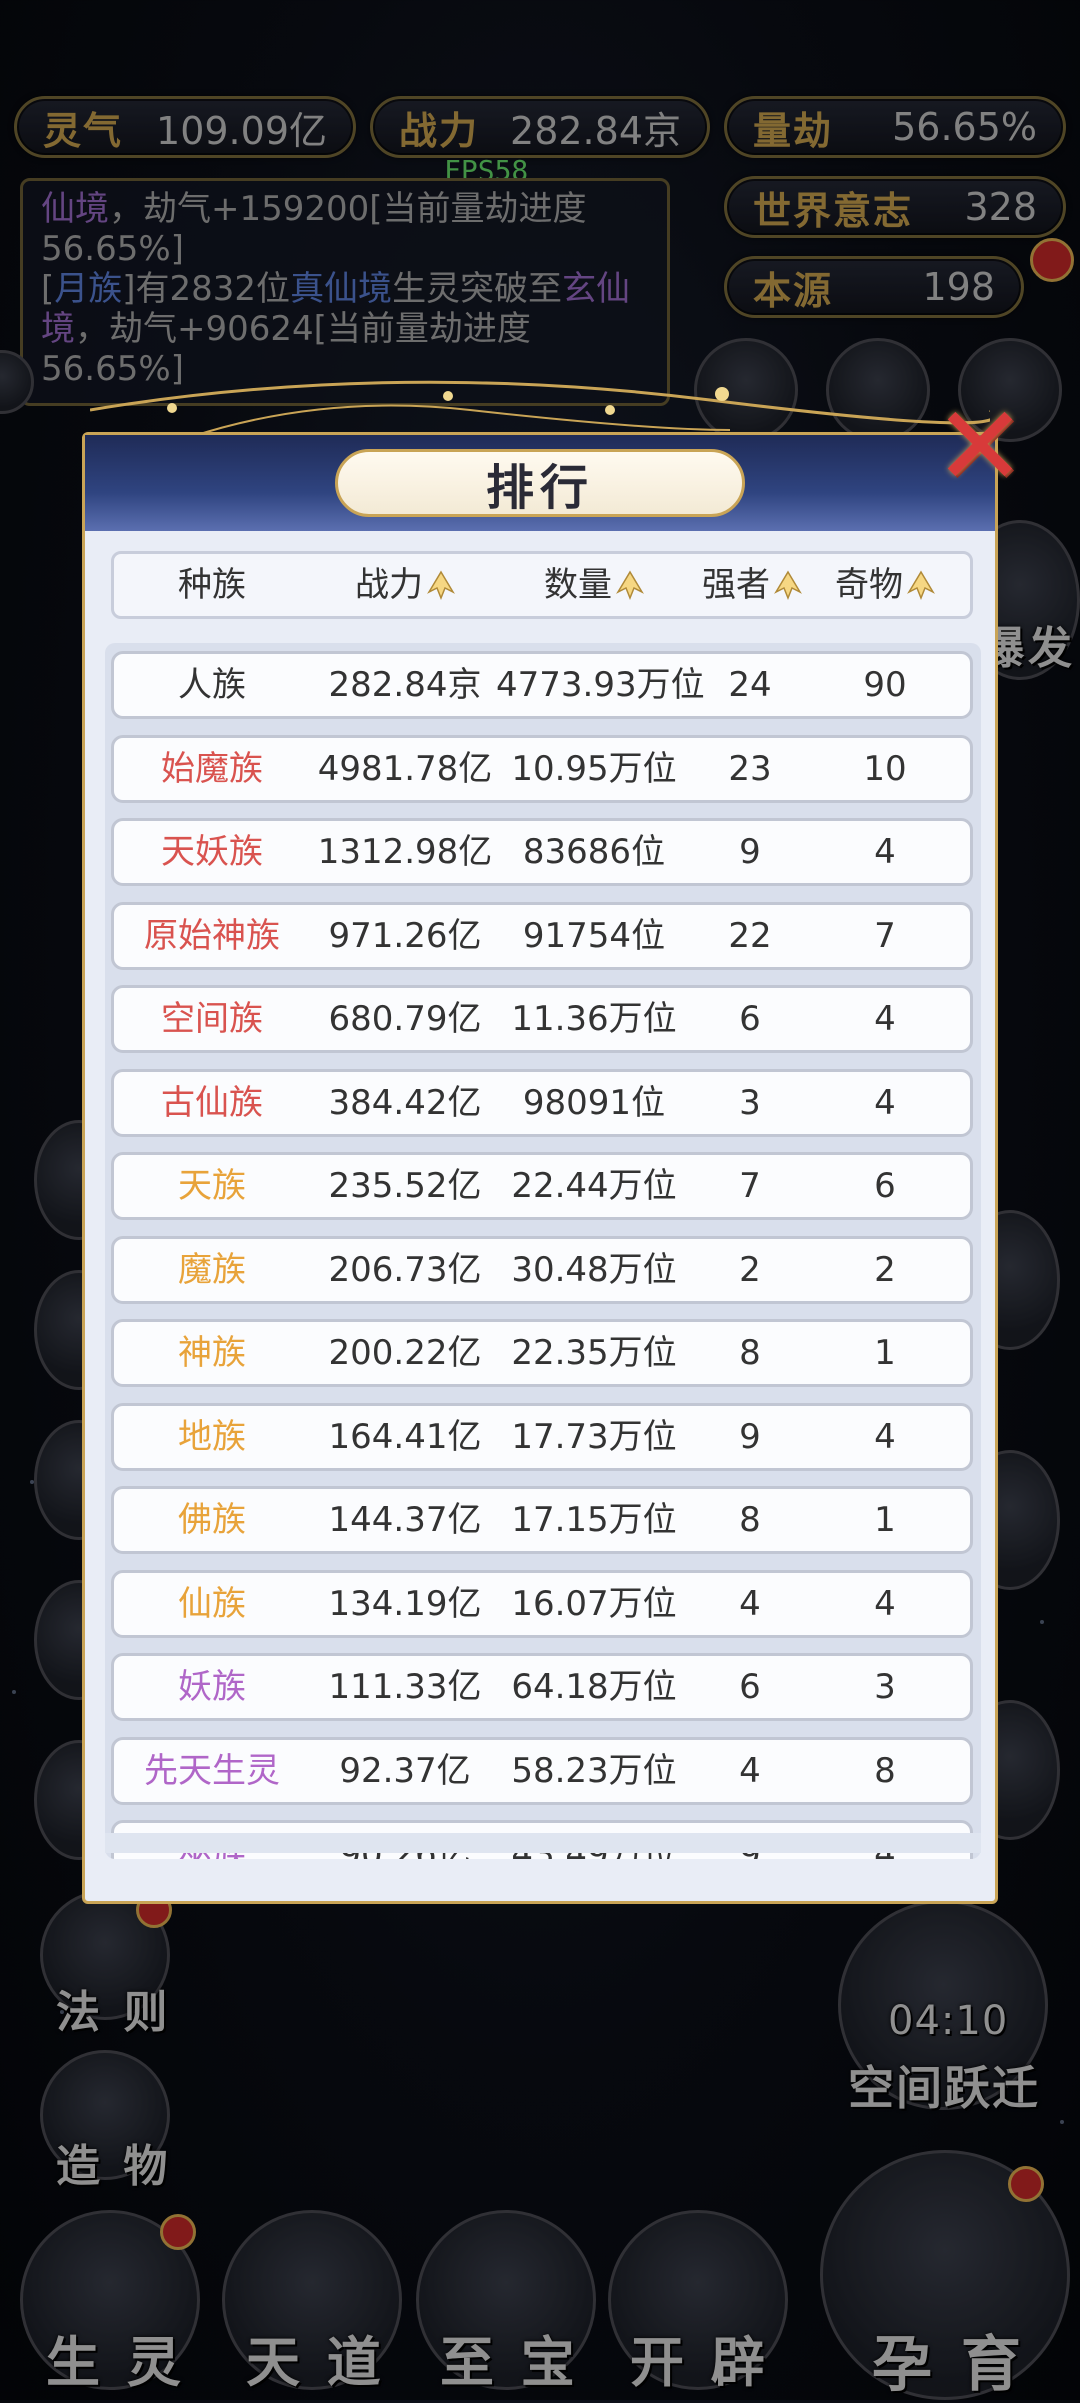 This screenshot has height=2403, width=1080. I want to click on header-power-label: 战力, so click(389, 585).